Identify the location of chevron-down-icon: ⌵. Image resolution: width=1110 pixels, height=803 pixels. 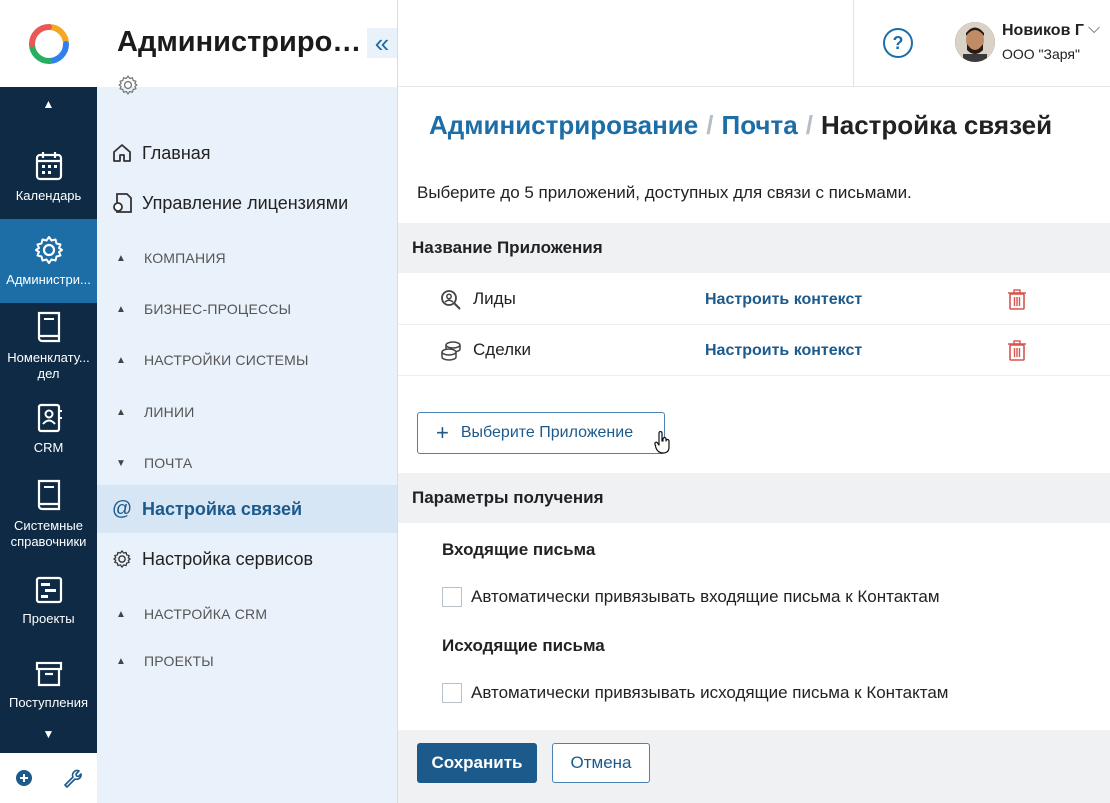
(1094, 29).